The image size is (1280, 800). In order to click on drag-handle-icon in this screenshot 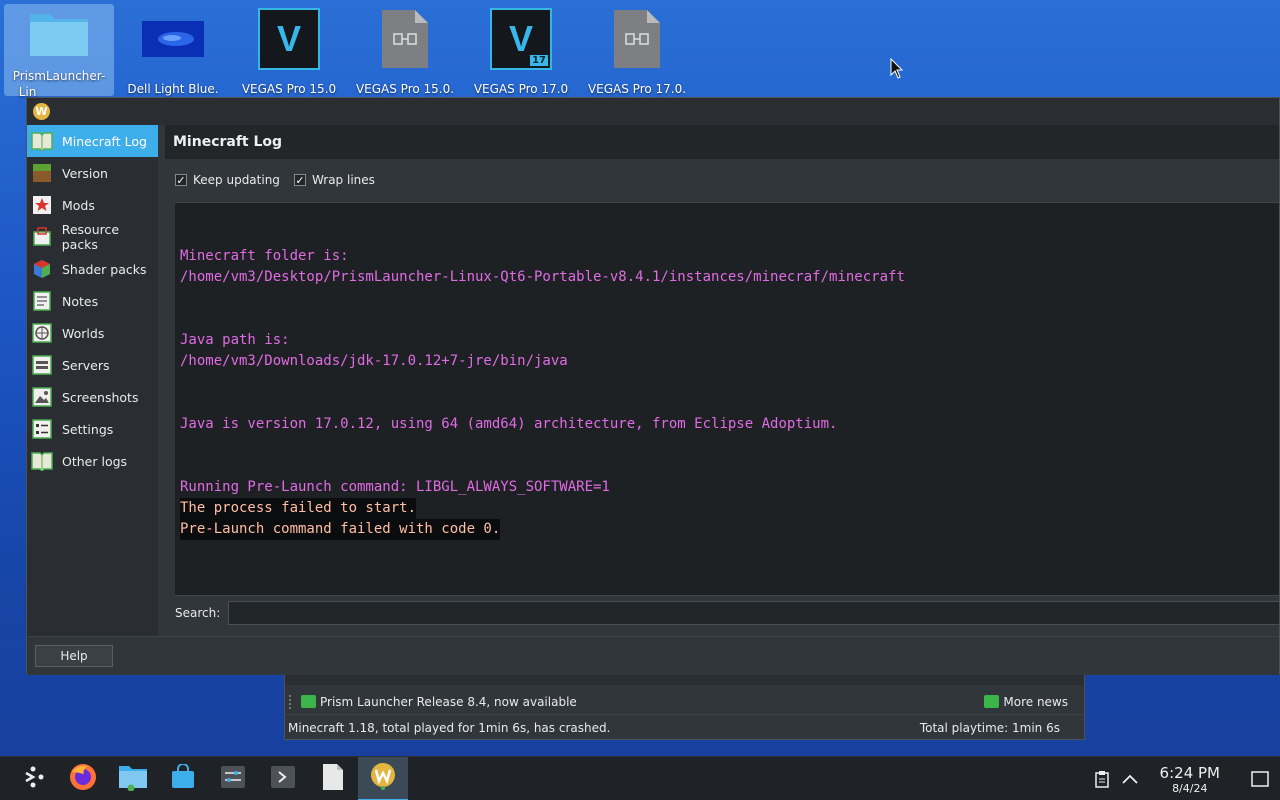, I will do `click(292, 701)`.